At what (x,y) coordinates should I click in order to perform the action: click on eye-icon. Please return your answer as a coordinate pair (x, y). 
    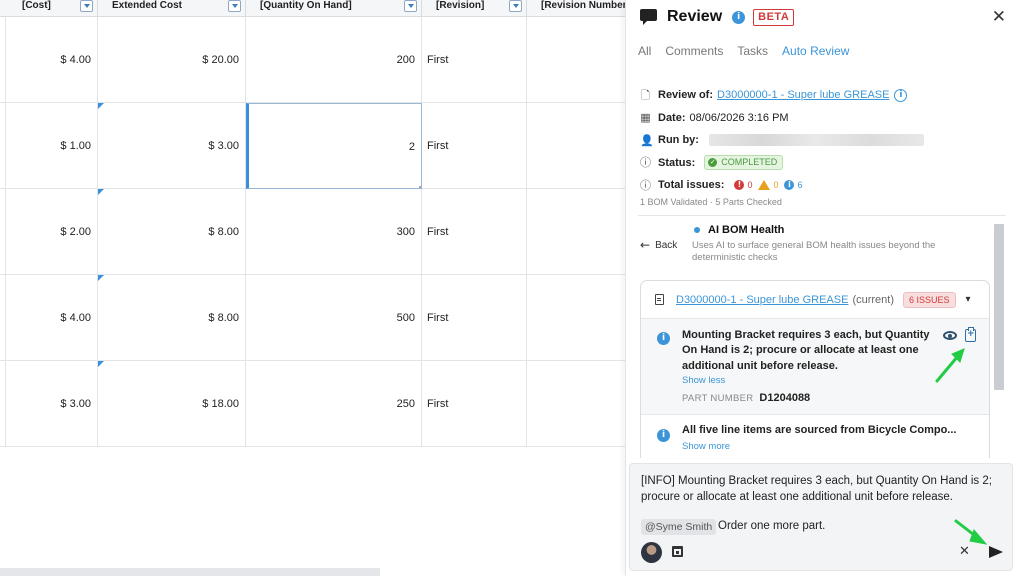
    Looking at the image, I should click on (950, 335).